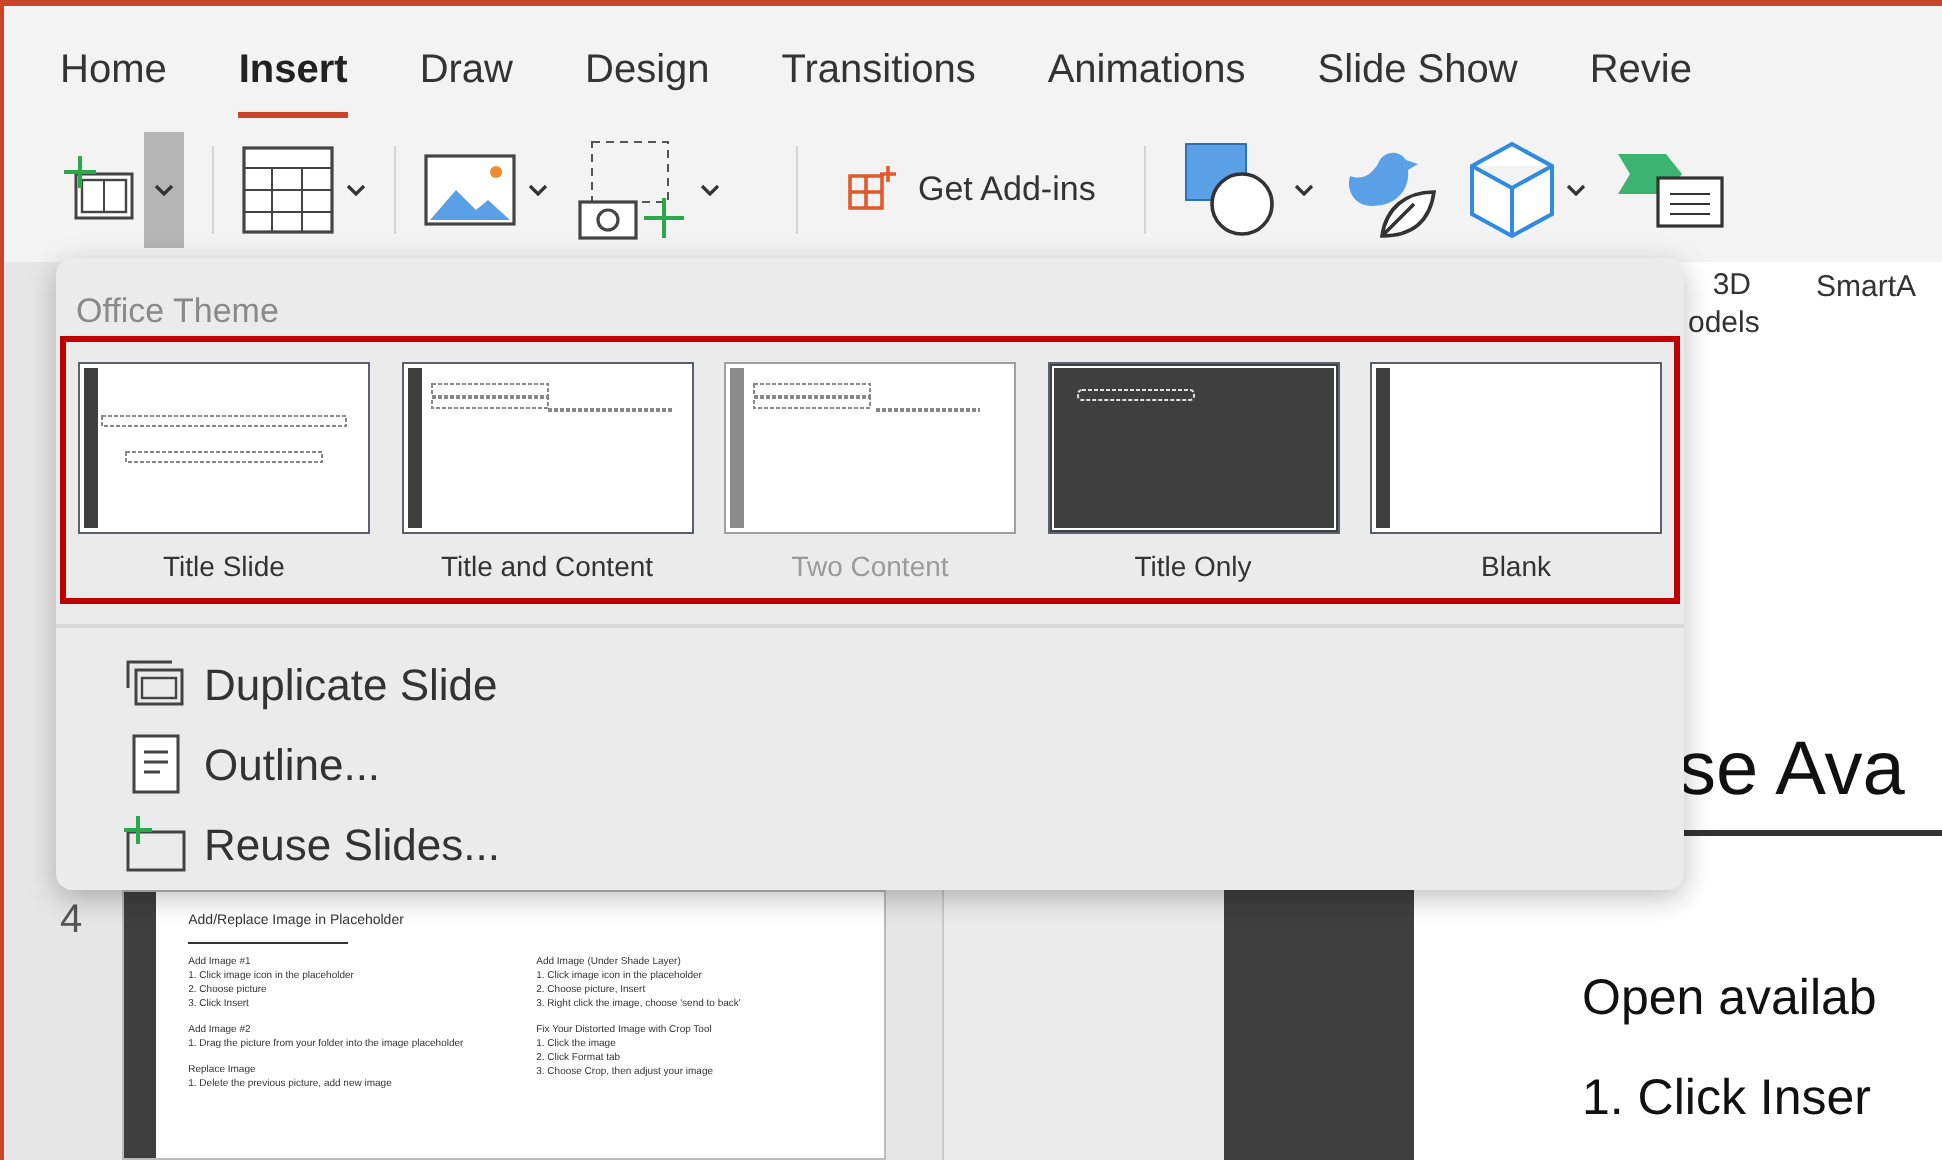  I want to click on ribbon-label: 3D, so click(1731, 285).